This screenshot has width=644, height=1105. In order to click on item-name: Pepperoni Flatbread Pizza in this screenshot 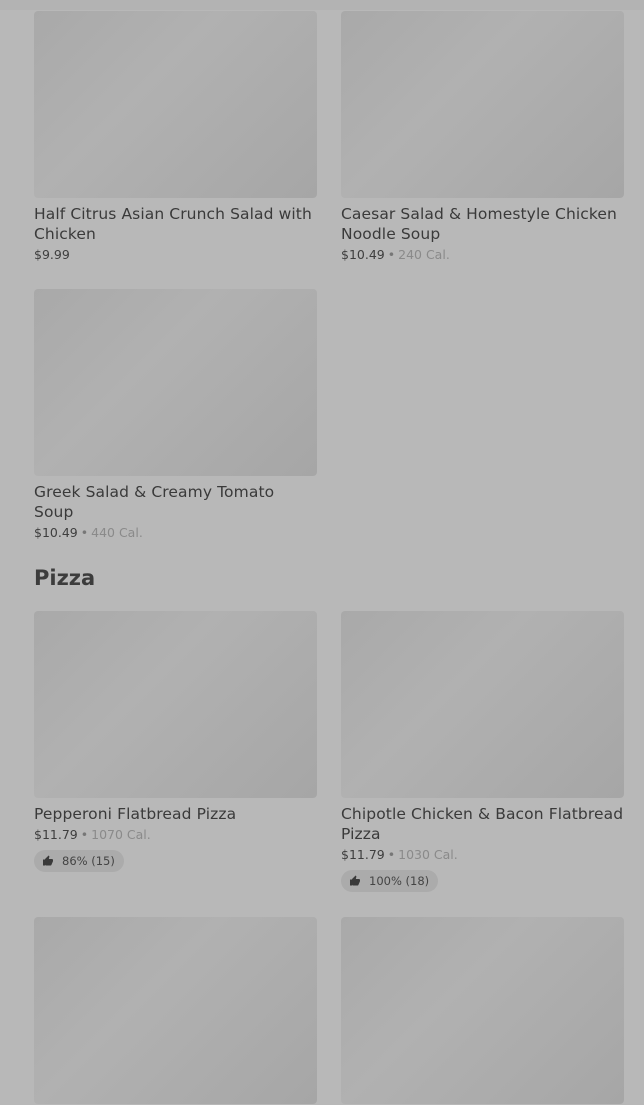, I will do `click(135, 814)`.